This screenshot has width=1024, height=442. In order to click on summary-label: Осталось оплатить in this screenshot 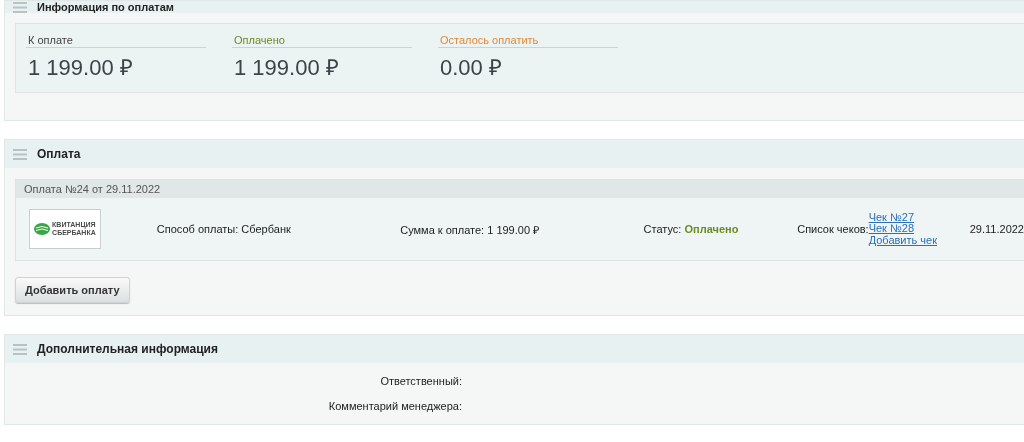, I will do `click(528, 41)`.